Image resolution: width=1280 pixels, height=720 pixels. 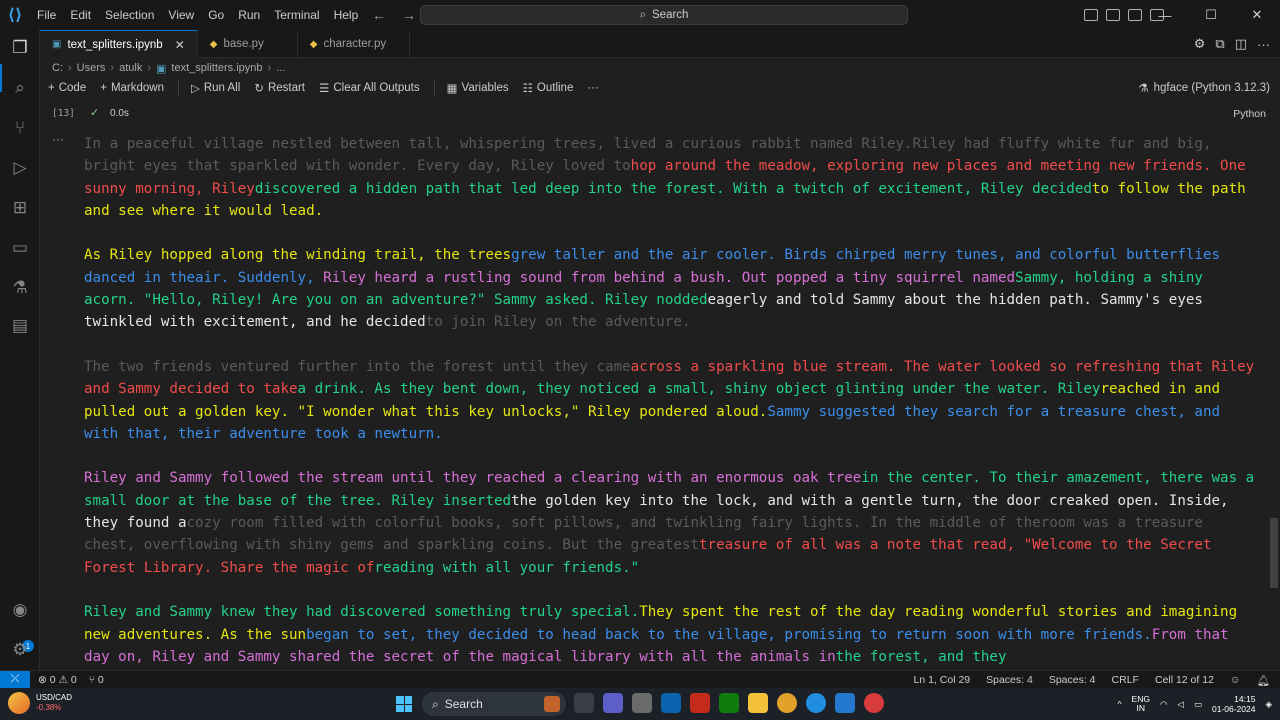 I want to click on menu-item-terminal: Terminal, so click(x=296, y=15).